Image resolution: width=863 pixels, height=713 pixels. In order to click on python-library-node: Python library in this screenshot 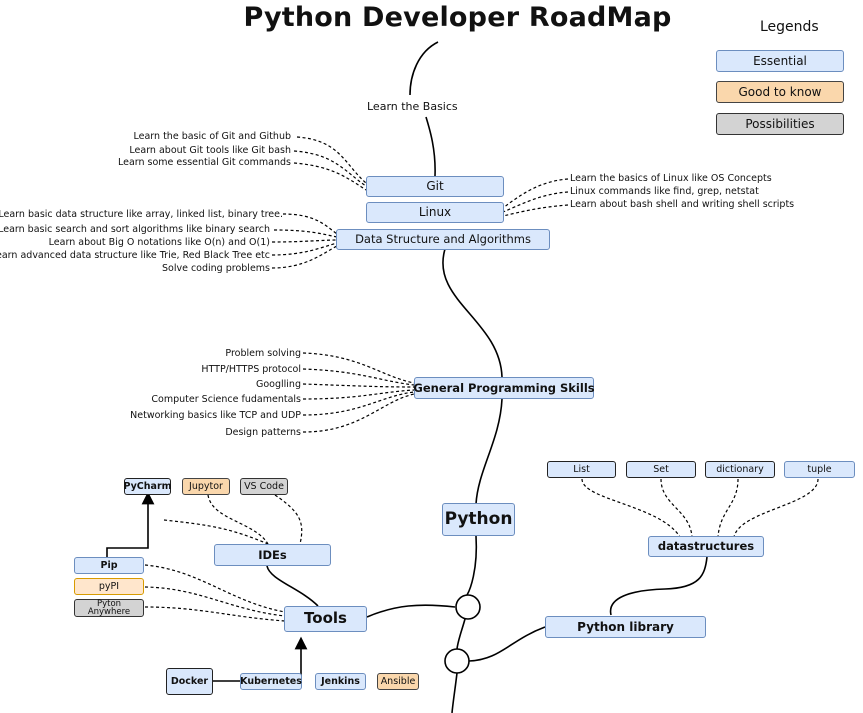, I will do `click(625, 627)`.